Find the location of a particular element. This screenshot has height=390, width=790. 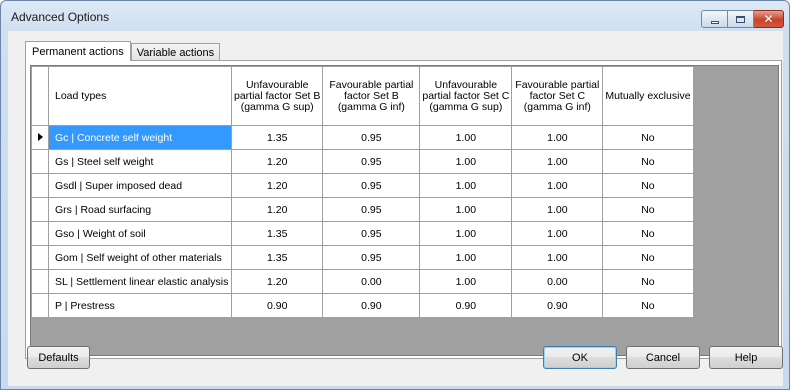

minimize-button is located at coordinates (714, 19).